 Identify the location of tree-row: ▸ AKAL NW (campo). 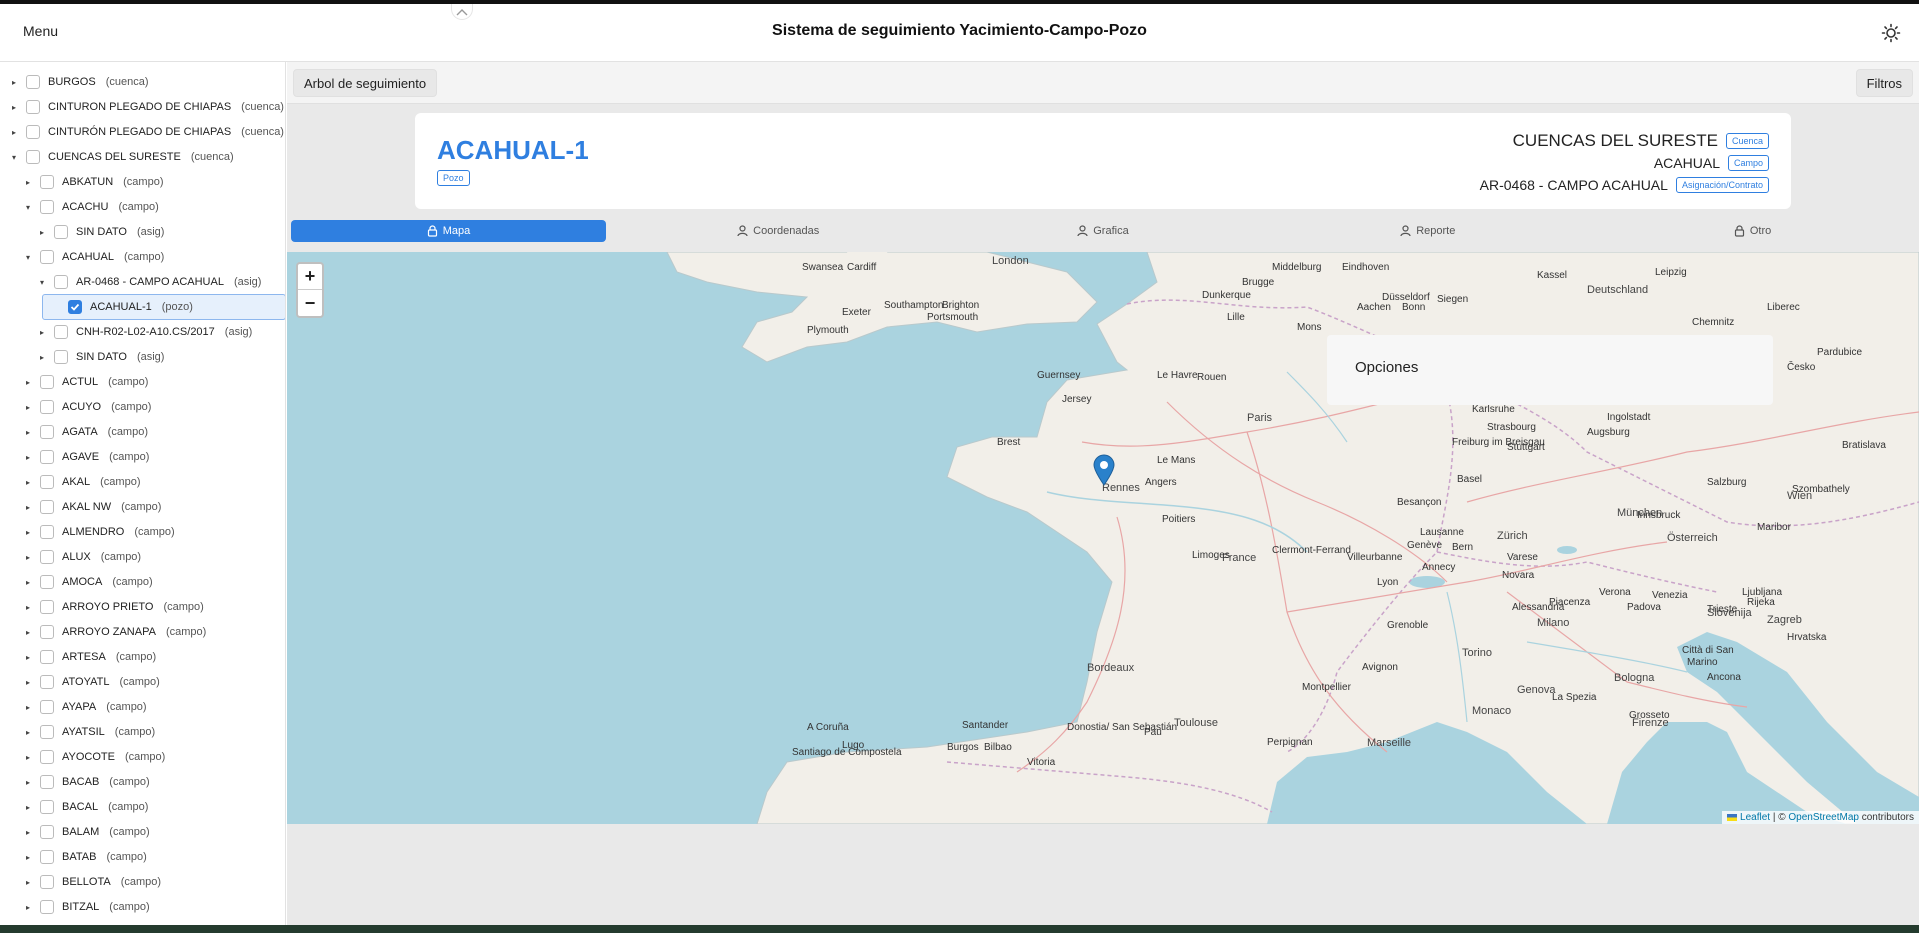
(142, 507).